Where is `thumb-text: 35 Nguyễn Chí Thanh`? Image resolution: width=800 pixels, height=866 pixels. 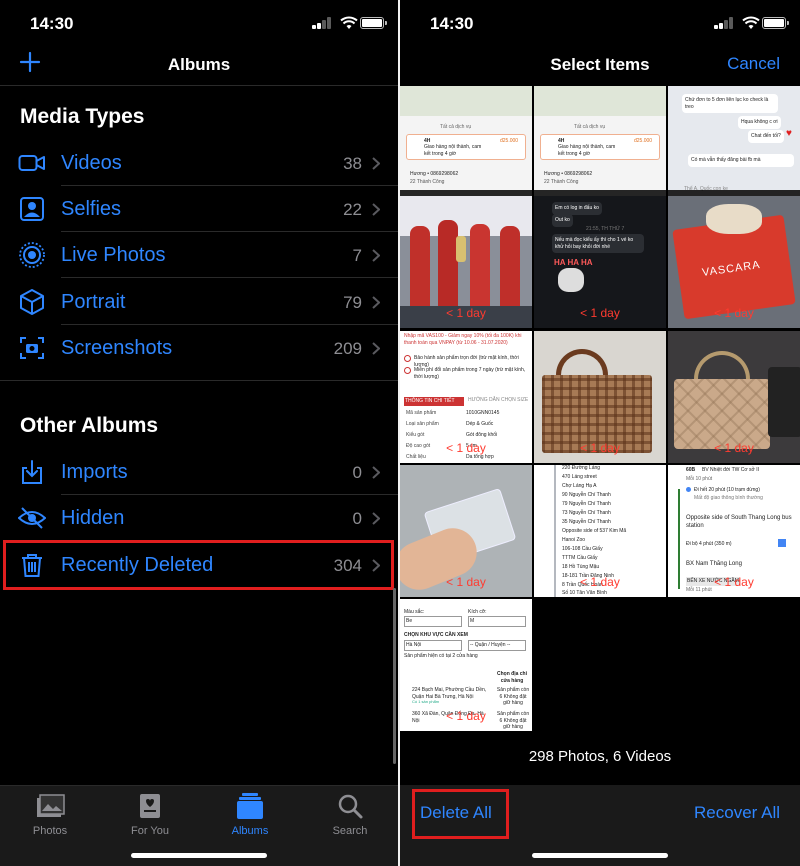 thumb-text: 35 Nguyễn Chí Thanh is located at coordinates (586, 522).